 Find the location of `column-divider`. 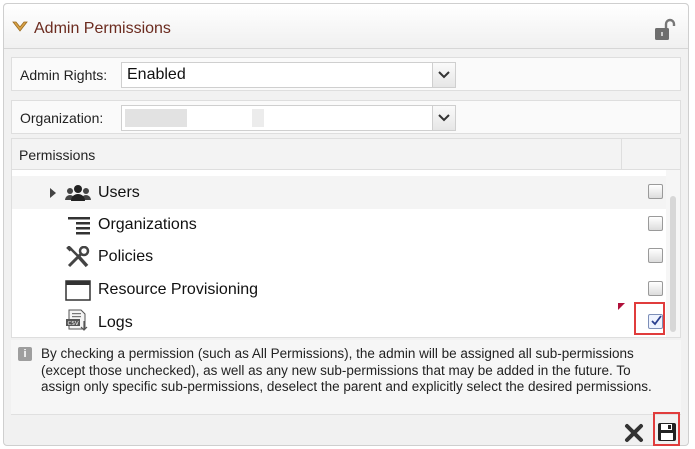

column-divider is located at coordinates (621, 154).